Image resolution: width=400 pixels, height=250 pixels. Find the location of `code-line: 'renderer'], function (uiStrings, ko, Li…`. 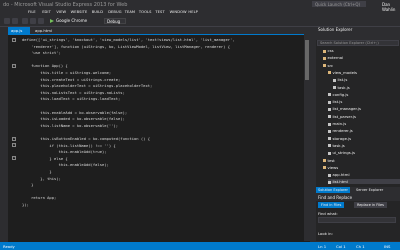

code-line: 'renderer'], function (uiStrings, ko, Li… is located at coordinates (126, 46).